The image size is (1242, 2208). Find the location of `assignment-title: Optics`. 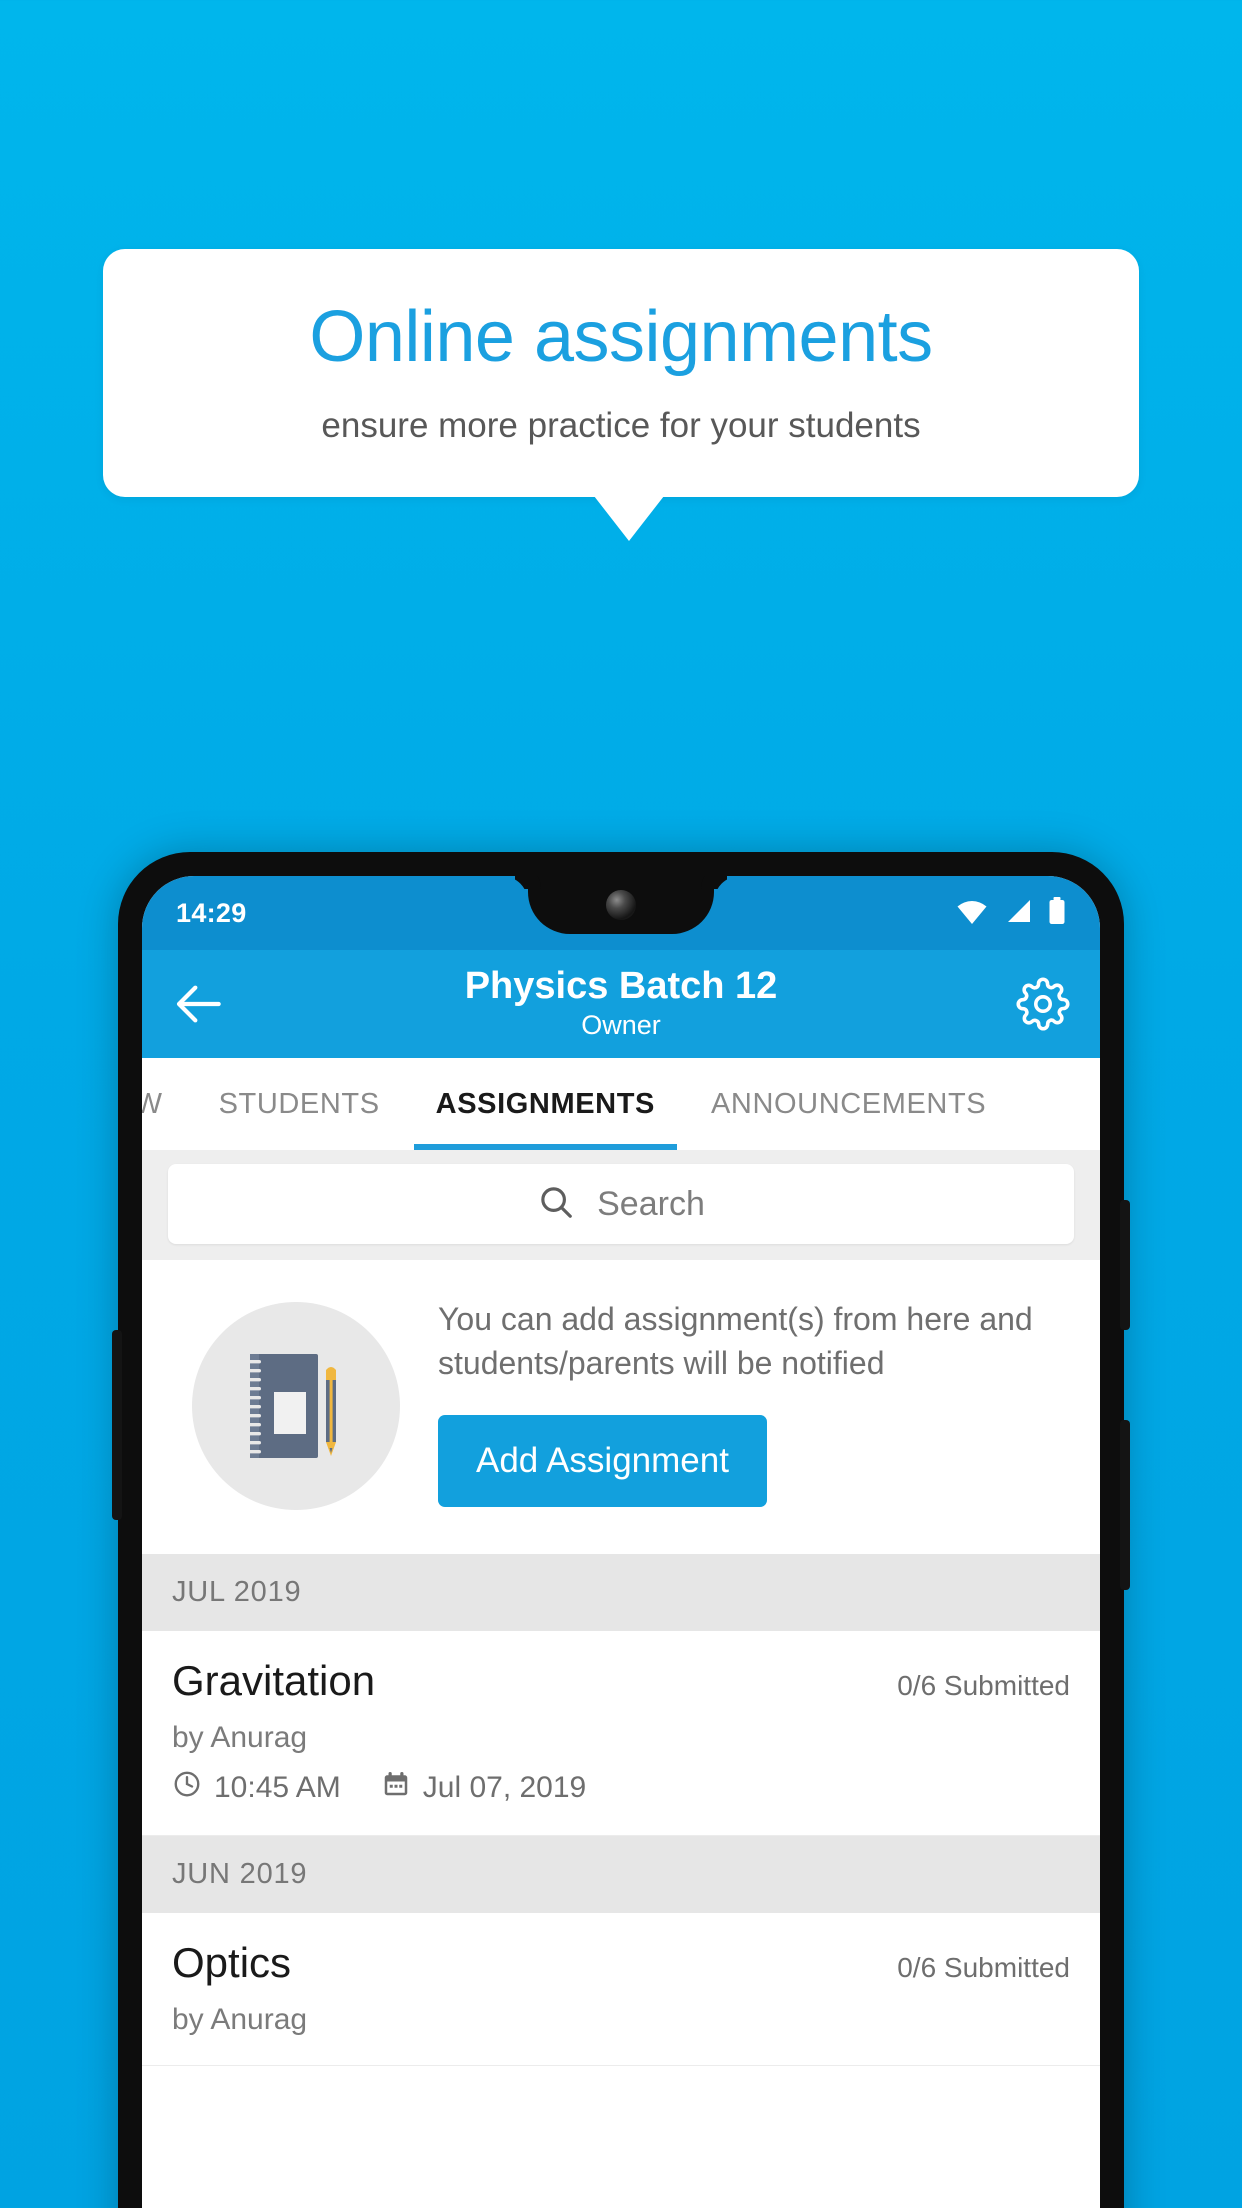

assignment-title: Optics is located at coordinates (232, 1962).